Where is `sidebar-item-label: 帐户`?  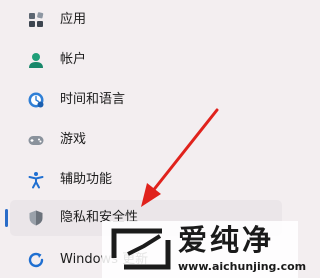 sidebar-item-label: 帐户 is located at coordinates (73, 59).